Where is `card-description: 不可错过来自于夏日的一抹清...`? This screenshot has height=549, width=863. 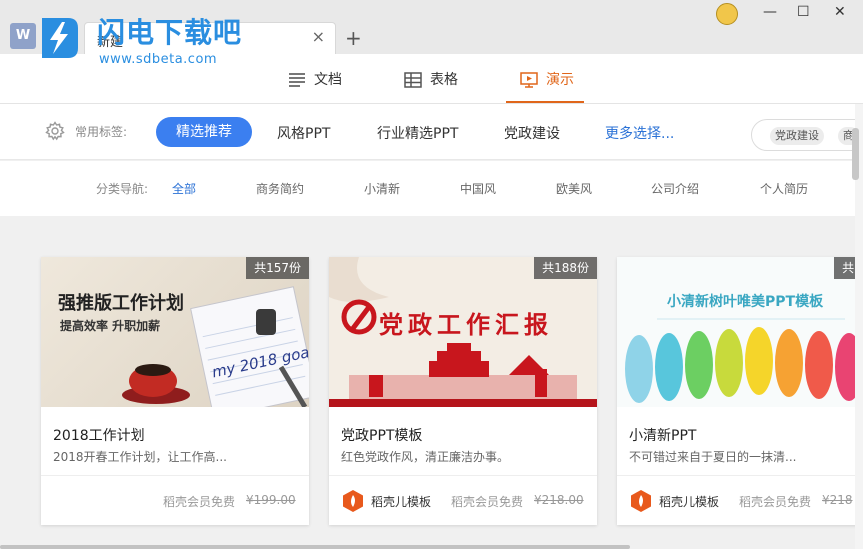
card-description: 不可错过来自于夏日的一抹清... is located at coordinates (713, 457).